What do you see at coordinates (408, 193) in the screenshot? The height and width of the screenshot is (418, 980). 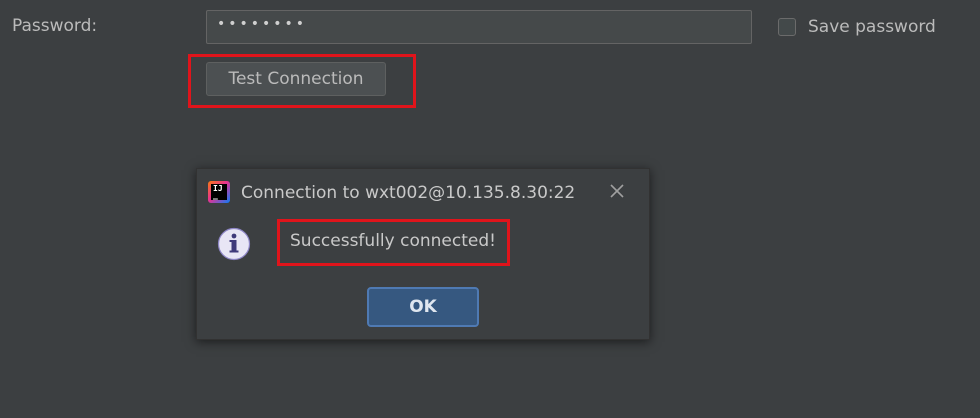 I see `dialog-title: Connection to wxt002@10.135.8.30:22` at bounding box center [408, 193].